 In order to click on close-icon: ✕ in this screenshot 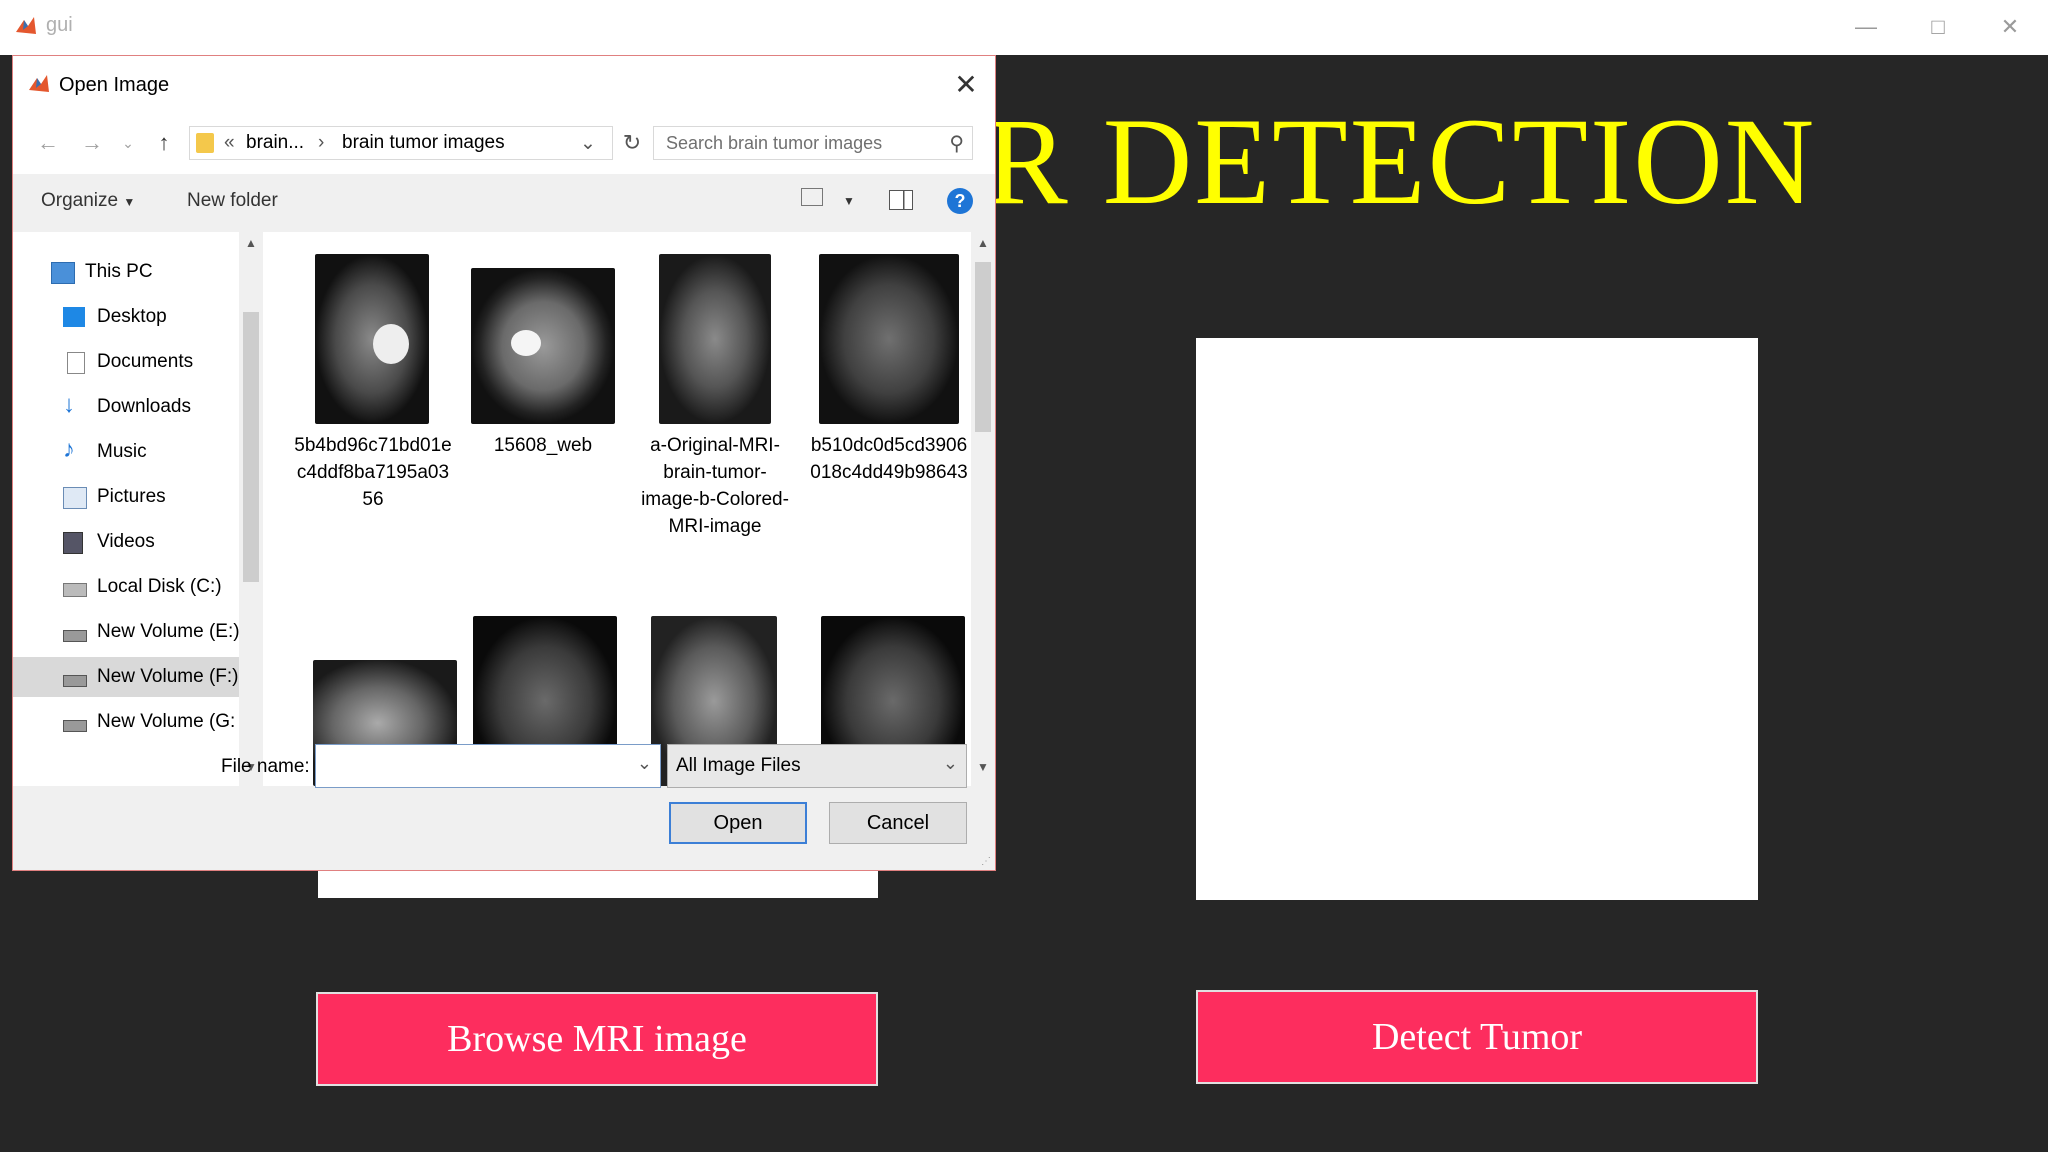, I will do `click(966, 85)`.